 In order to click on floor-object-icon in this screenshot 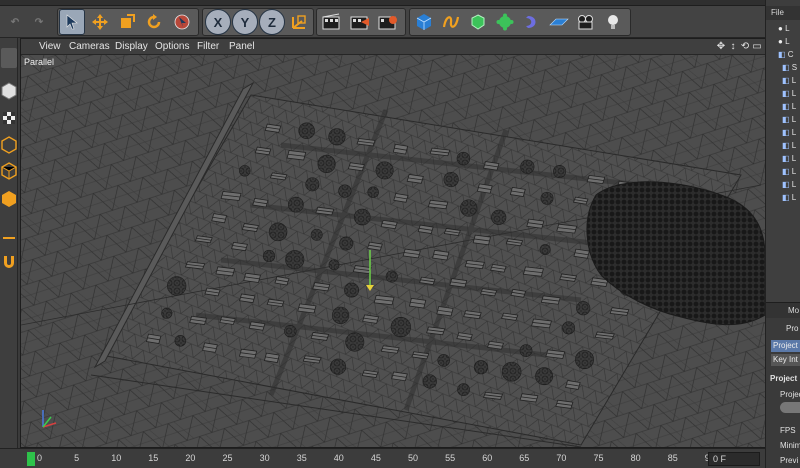, I will do `click(559, 22)`.